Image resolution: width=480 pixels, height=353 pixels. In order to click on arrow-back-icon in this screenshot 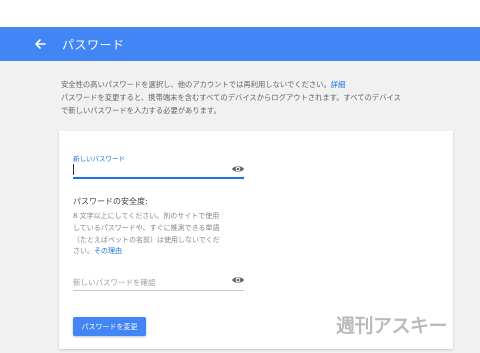, I will do `click(40, 44)`.